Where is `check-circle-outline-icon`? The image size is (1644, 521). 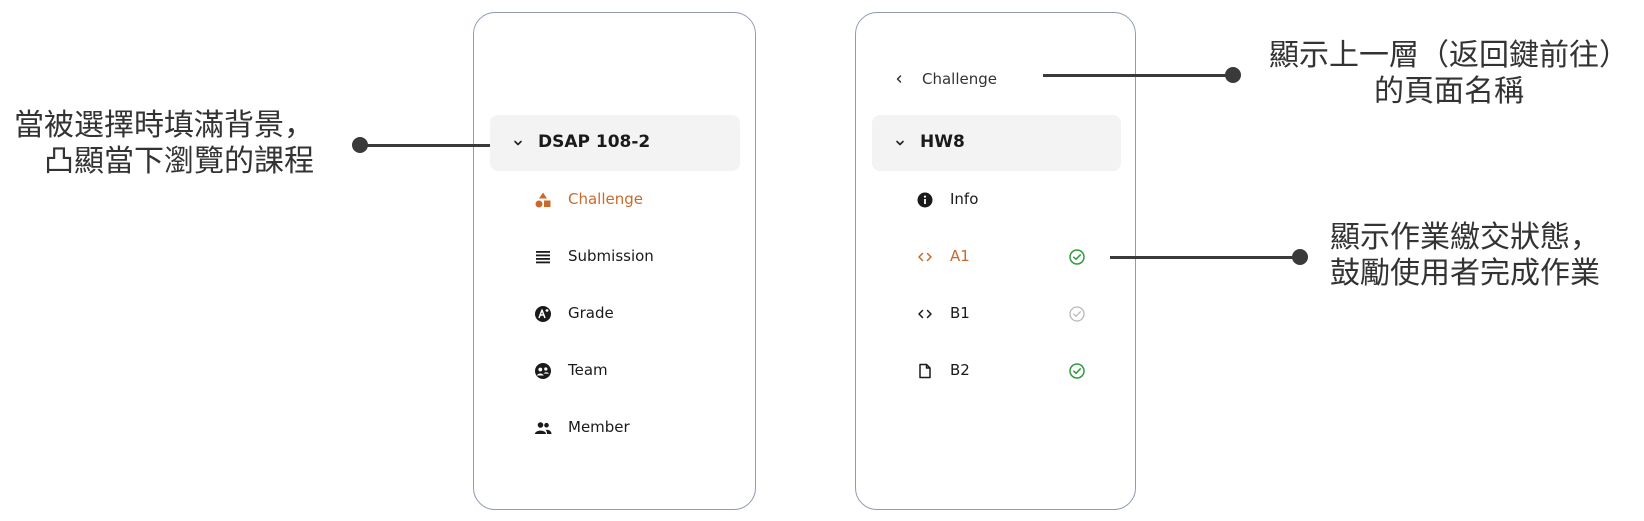
check-circle-outline-icon is located at coordinates (1077, 314).